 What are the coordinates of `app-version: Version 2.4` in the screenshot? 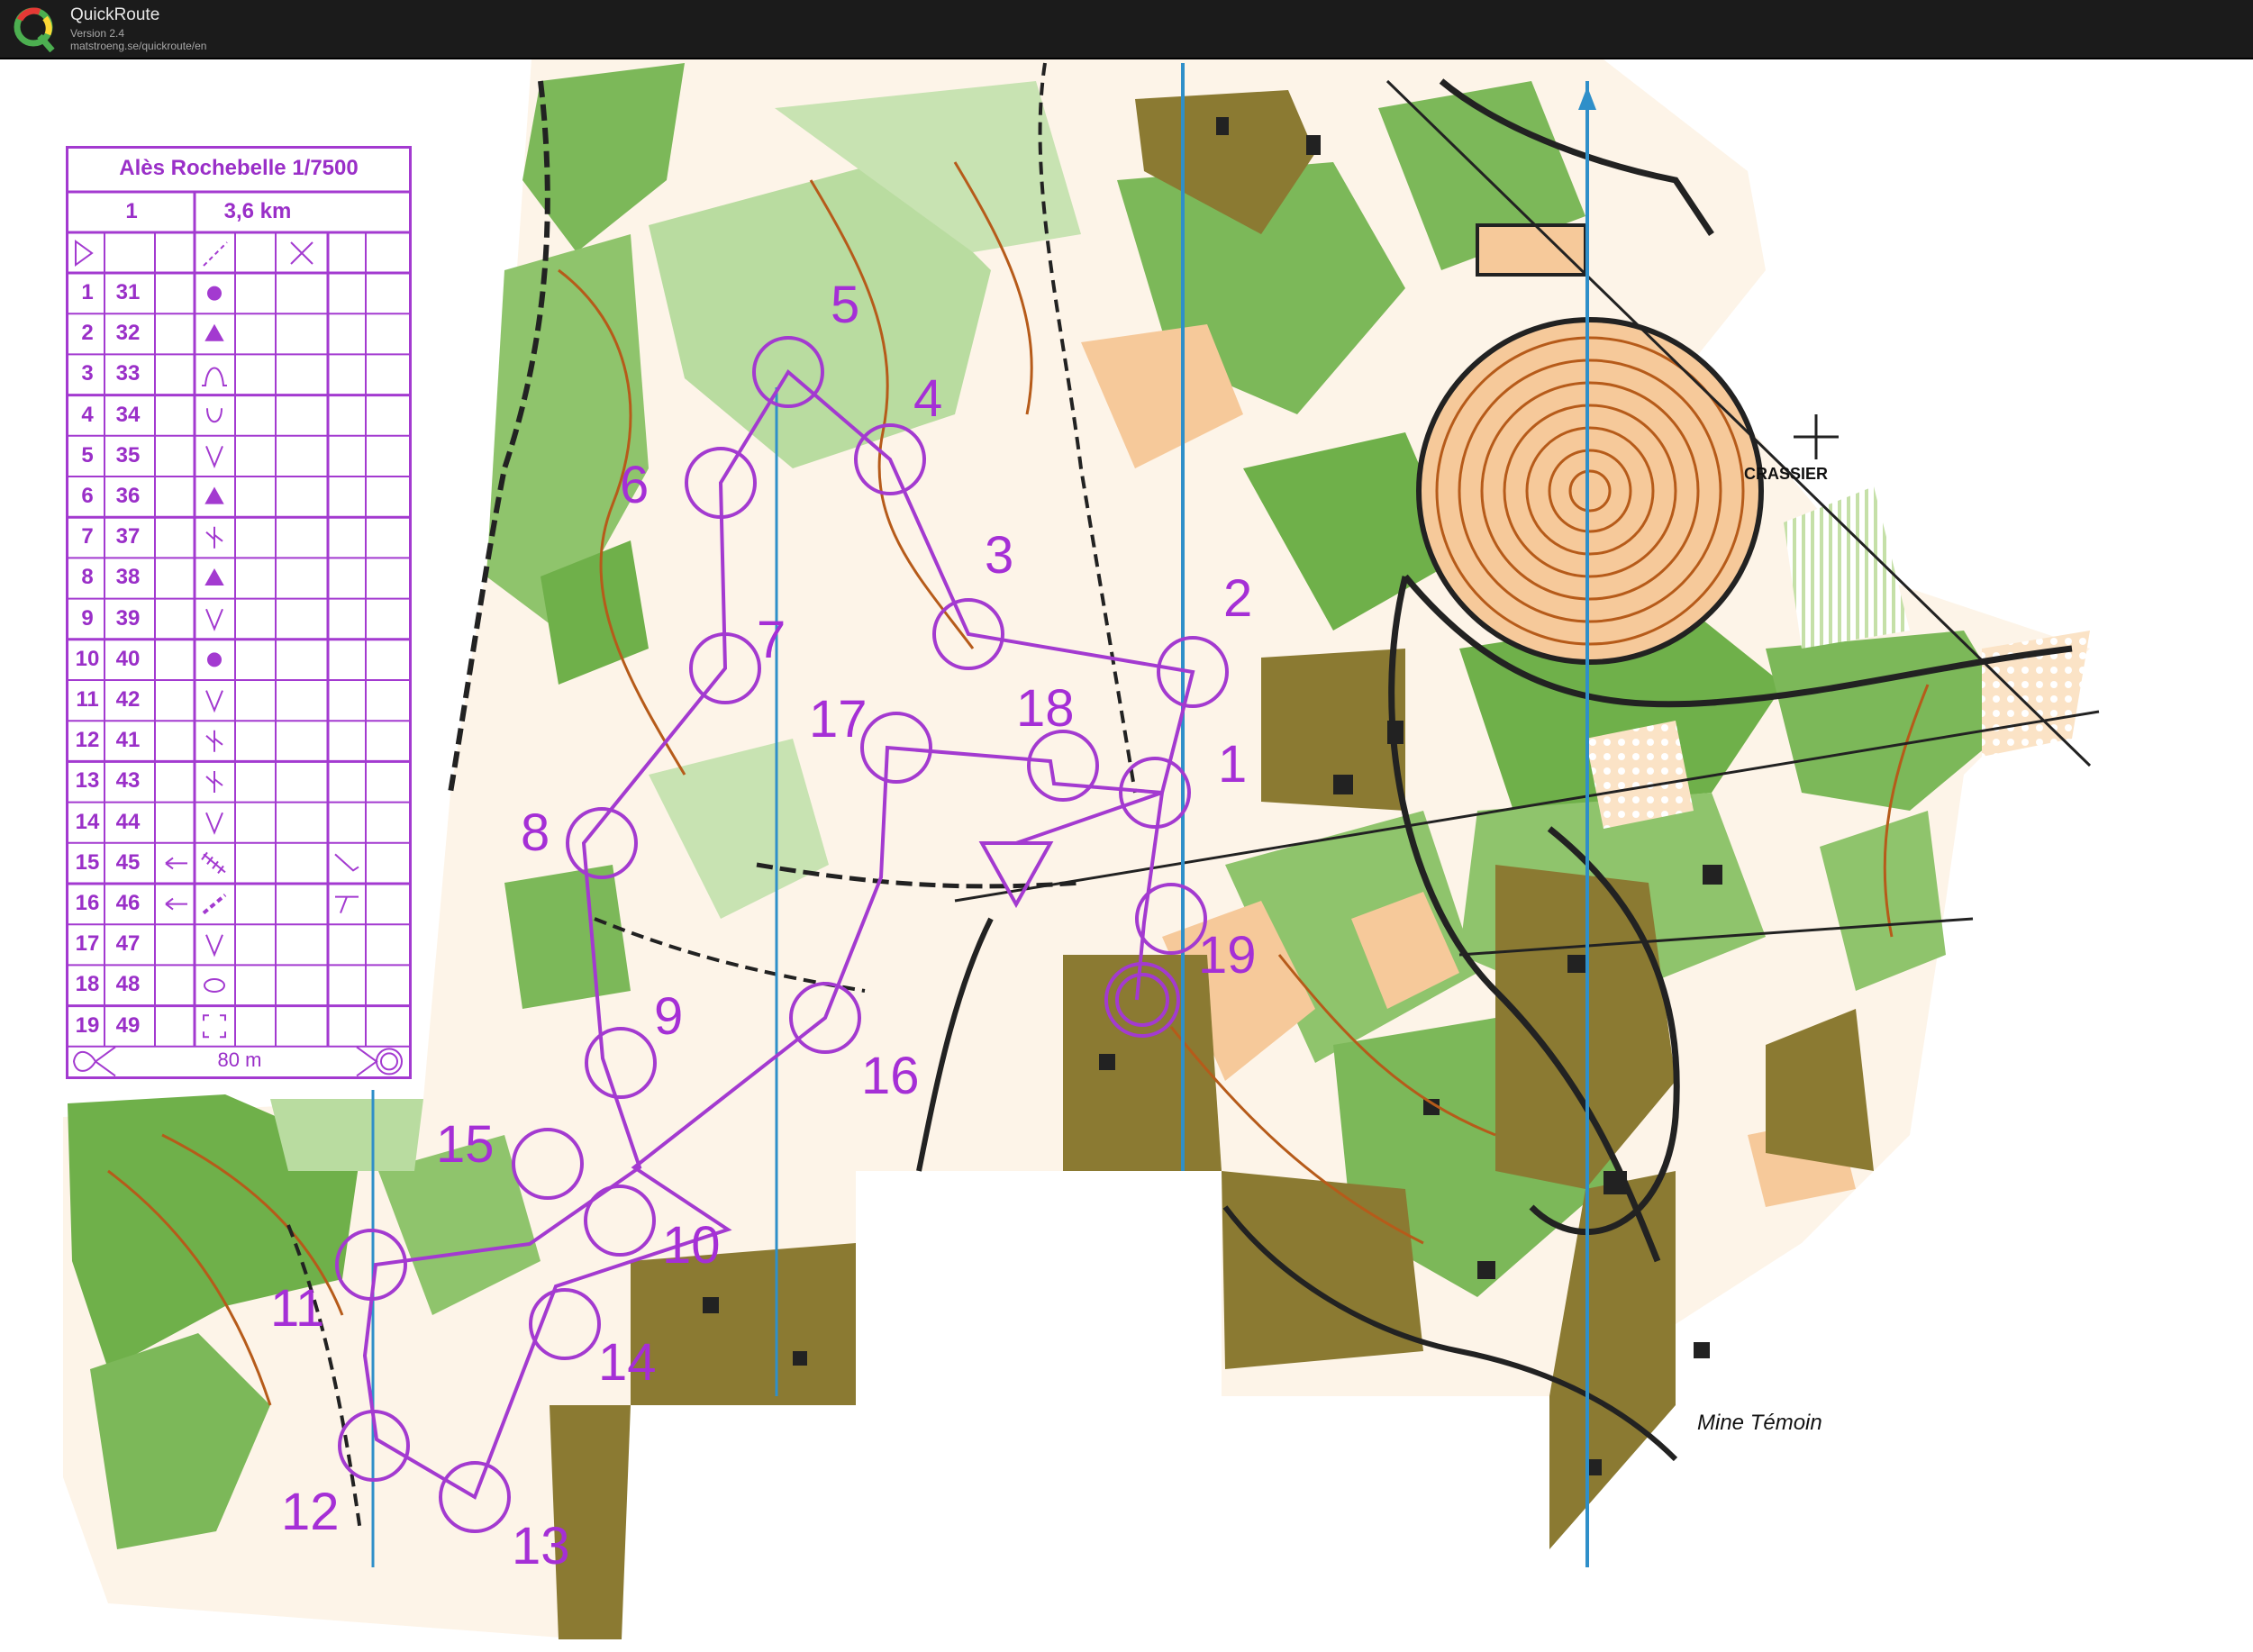 It's located at (97, 33).